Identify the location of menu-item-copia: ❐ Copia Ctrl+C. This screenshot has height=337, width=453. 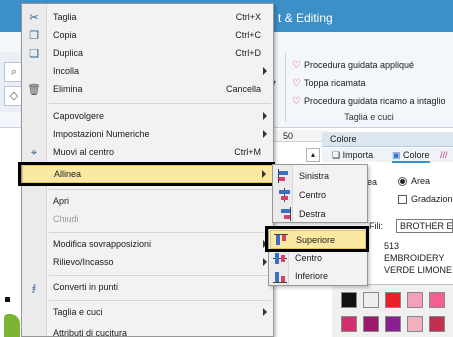
(147, 36).